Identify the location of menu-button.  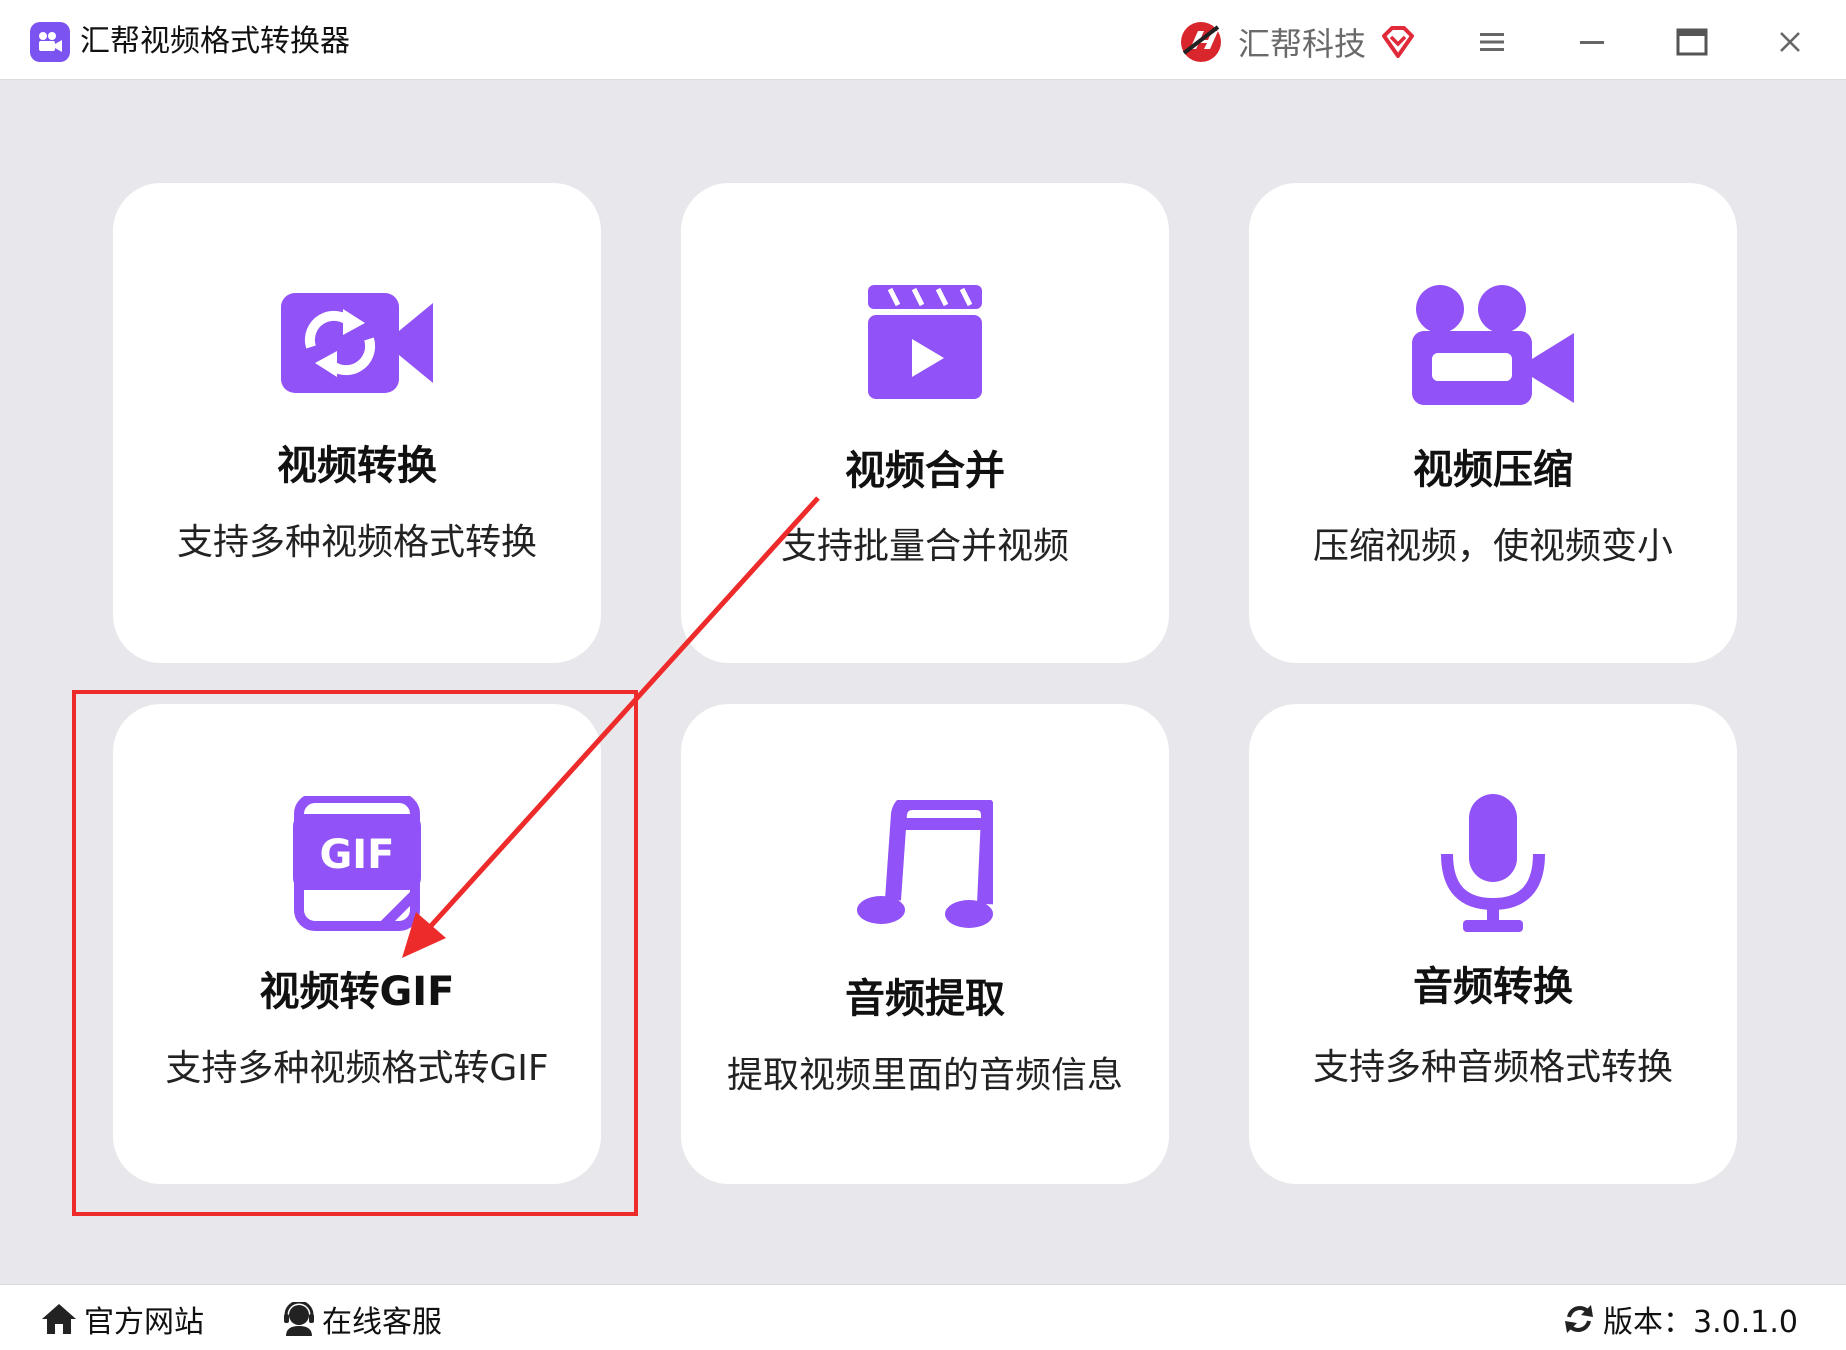
(1492, 42).